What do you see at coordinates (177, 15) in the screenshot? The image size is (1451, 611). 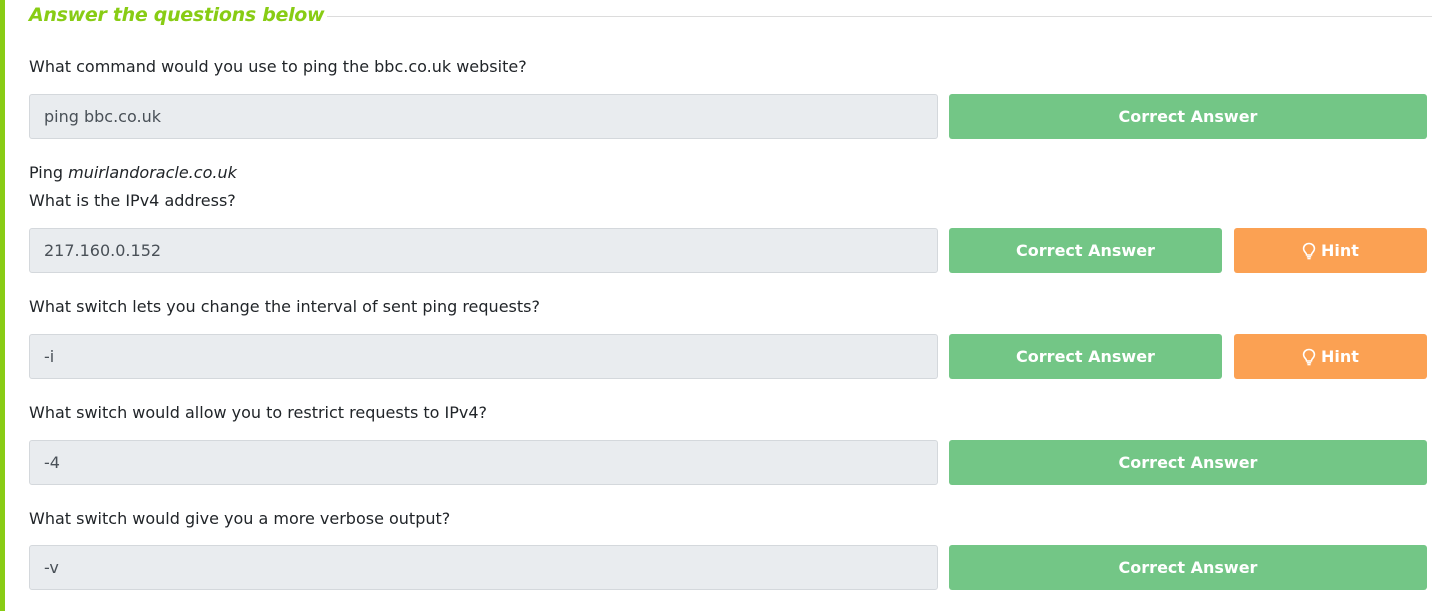 I see `section-heading: Answer the questions below` at bounding box center [177, 15].